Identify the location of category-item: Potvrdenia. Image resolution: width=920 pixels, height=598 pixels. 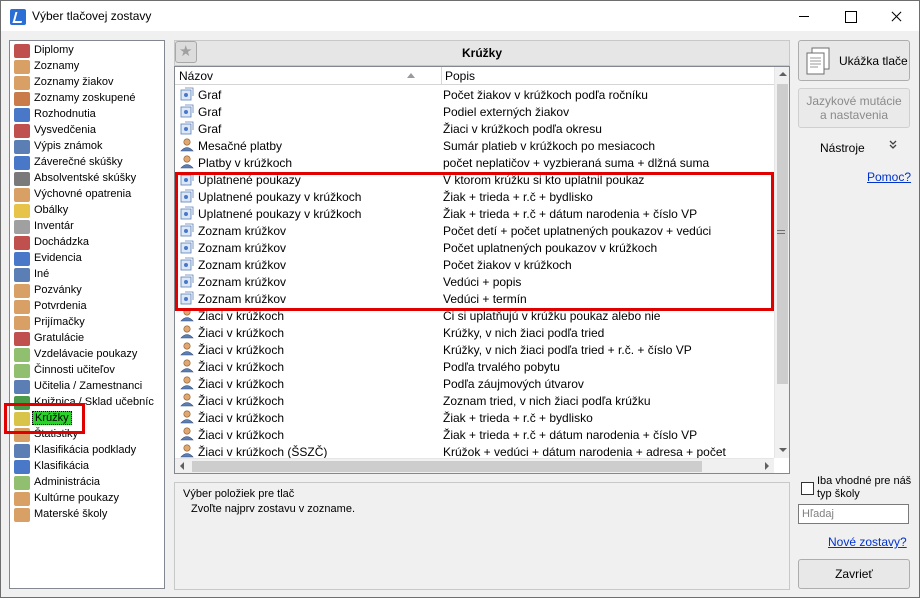
(88, 307).